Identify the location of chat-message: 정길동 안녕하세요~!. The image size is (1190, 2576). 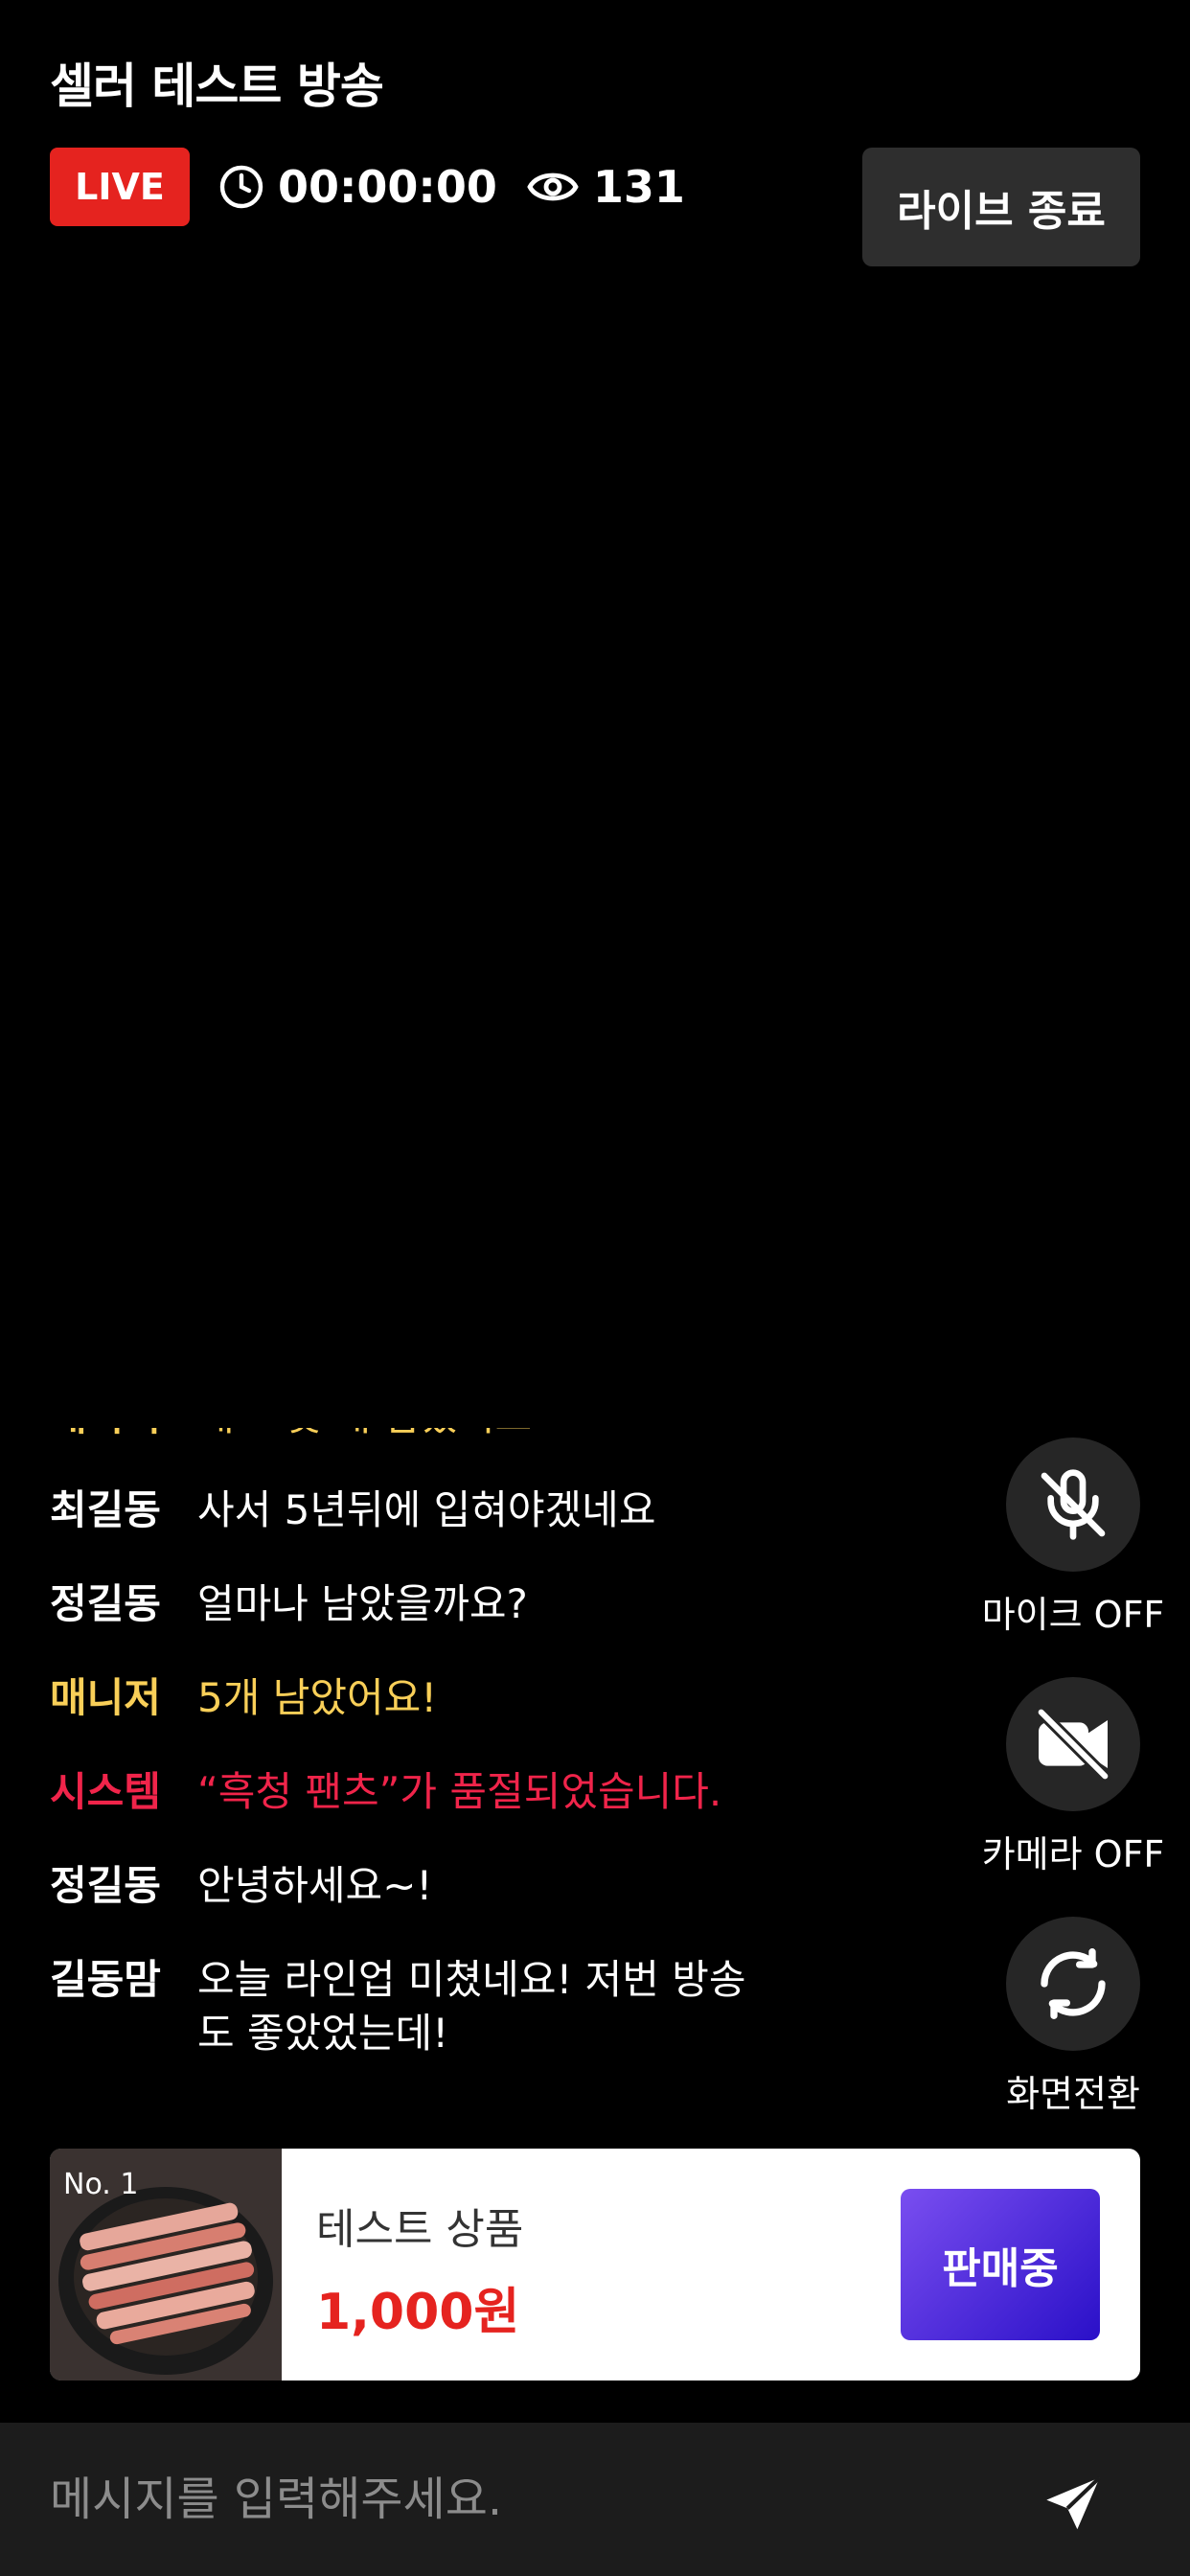
(411, 1886).